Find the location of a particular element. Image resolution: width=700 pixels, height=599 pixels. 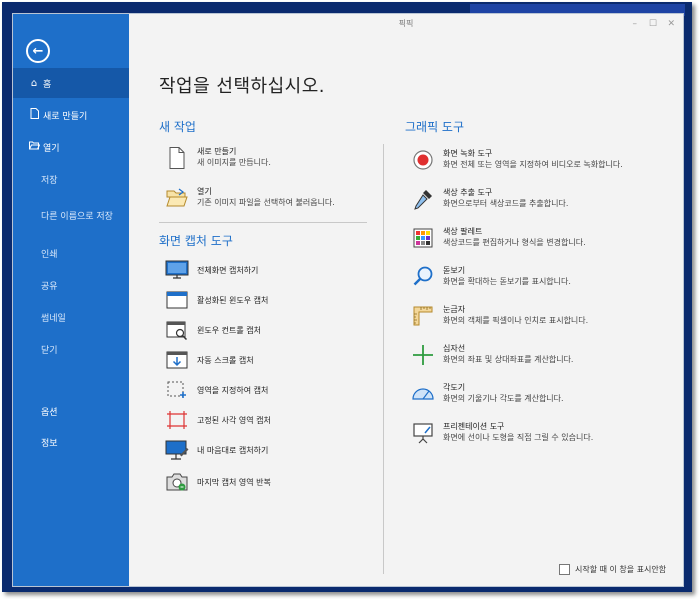

sidebar-item-label: 열기 is located at coordinates (51, 148).